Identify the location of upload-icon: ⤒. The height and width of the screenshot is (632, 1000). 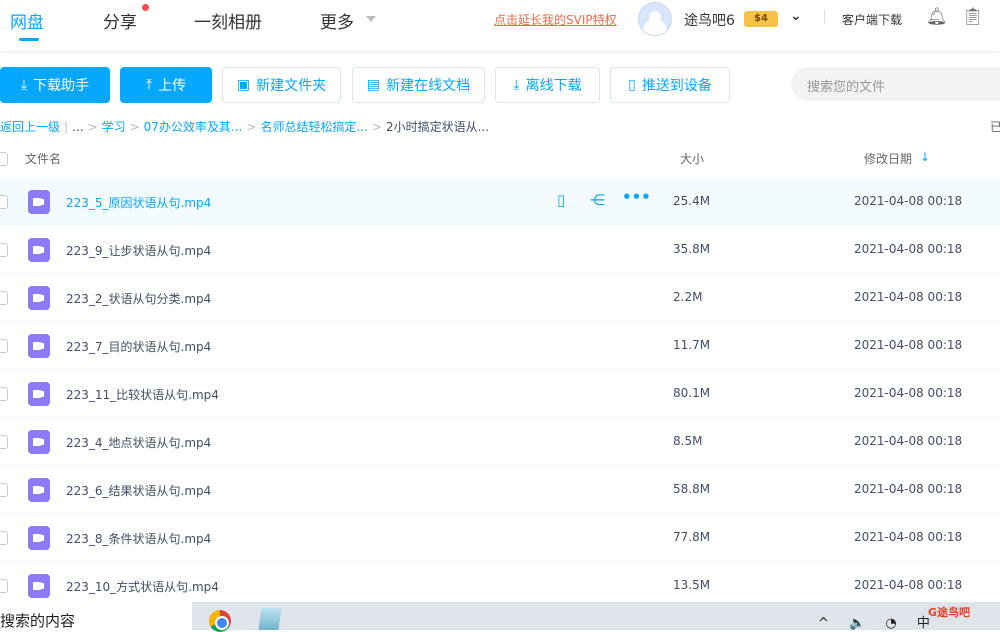
(149, 85).